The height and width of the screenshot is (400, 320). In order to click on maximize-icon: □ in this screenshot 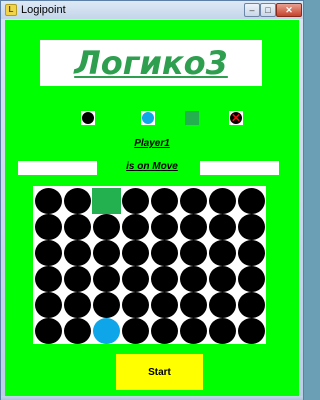, I will do `click(268, 10)`.